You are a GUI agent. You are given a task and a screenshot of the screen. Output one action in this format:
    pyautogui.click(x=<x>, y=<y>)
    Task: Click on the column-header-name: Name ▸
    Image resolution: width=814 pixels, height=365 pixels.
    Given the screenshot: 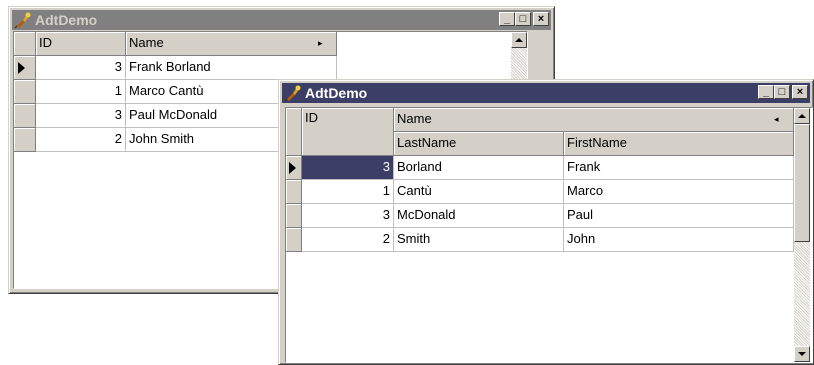 What is the action you would take?
    pyautogui.click(x=231, y=44)
    